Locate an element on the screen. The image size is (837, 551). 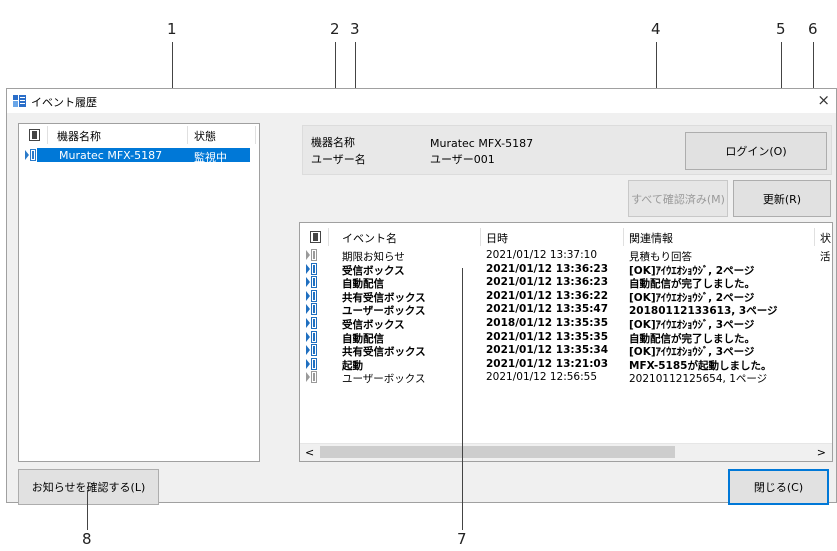
device-row-status: 監視中 is located at coordinates (210, 157).